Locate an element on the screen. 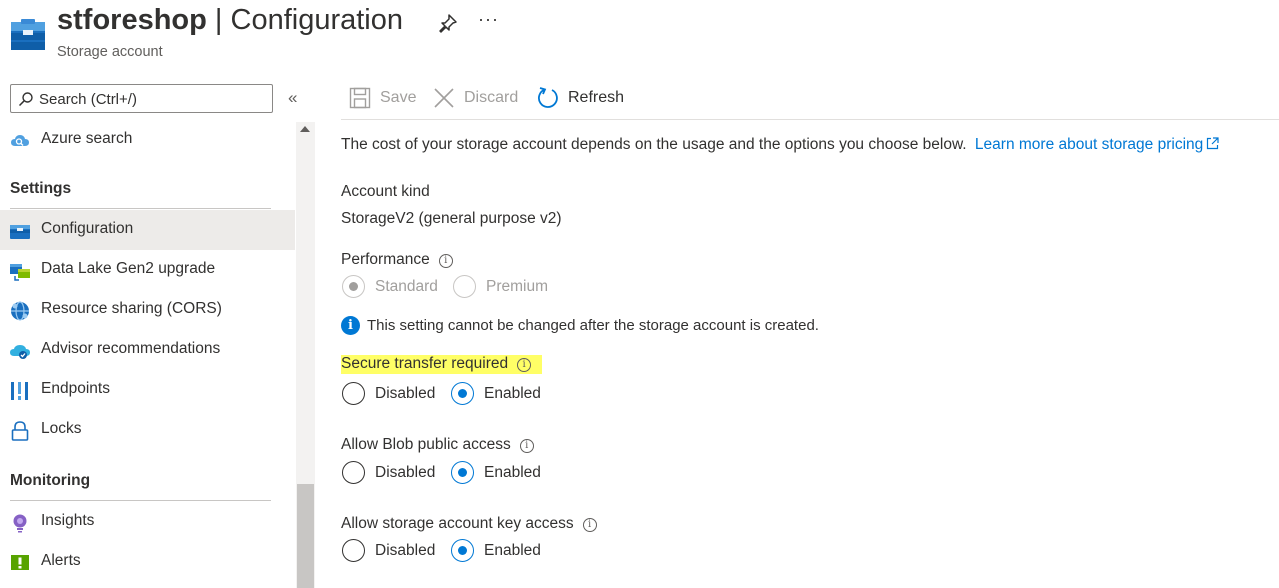 The width and height of the screenshot is (1279, 588). sidebar-item-label: Advisor recommendations is located at coordinates (131, 348).